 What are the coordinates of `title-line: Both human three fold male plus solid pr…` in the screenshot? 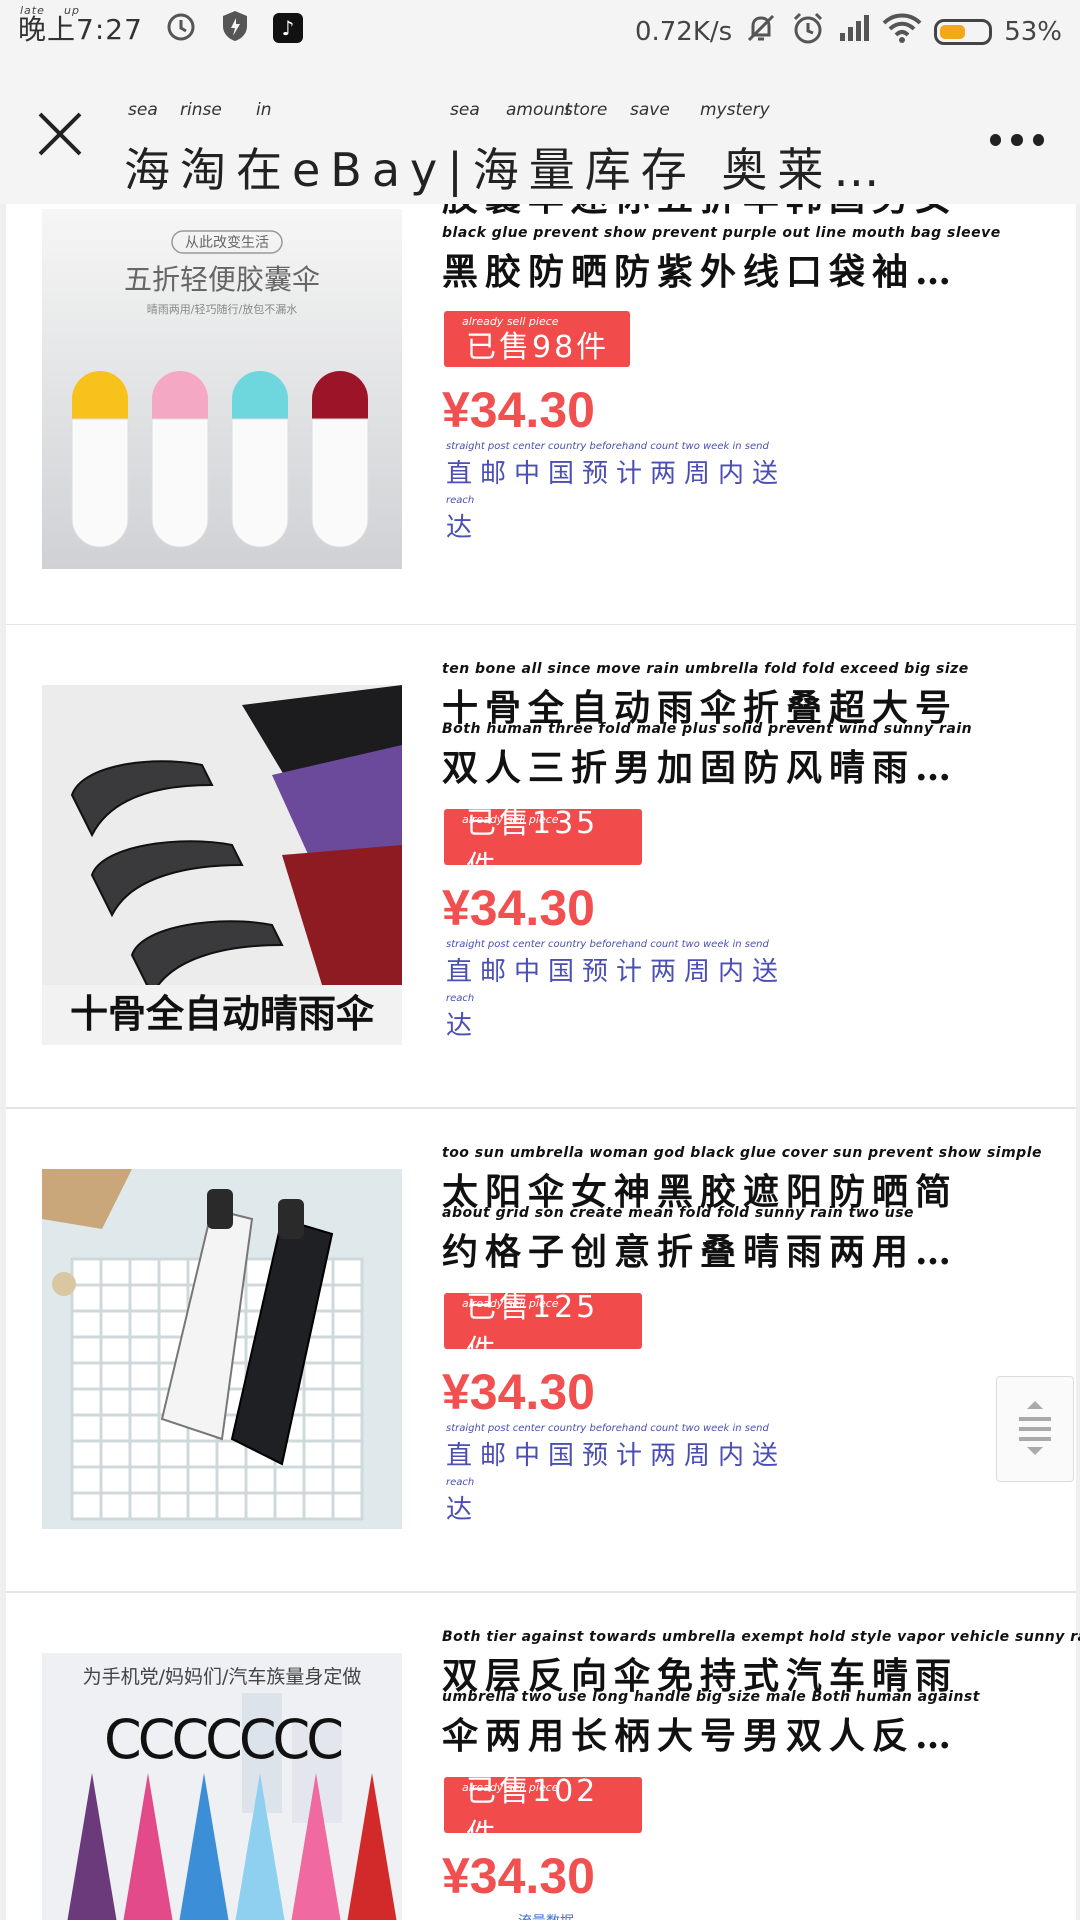 It's located at (742, 755).